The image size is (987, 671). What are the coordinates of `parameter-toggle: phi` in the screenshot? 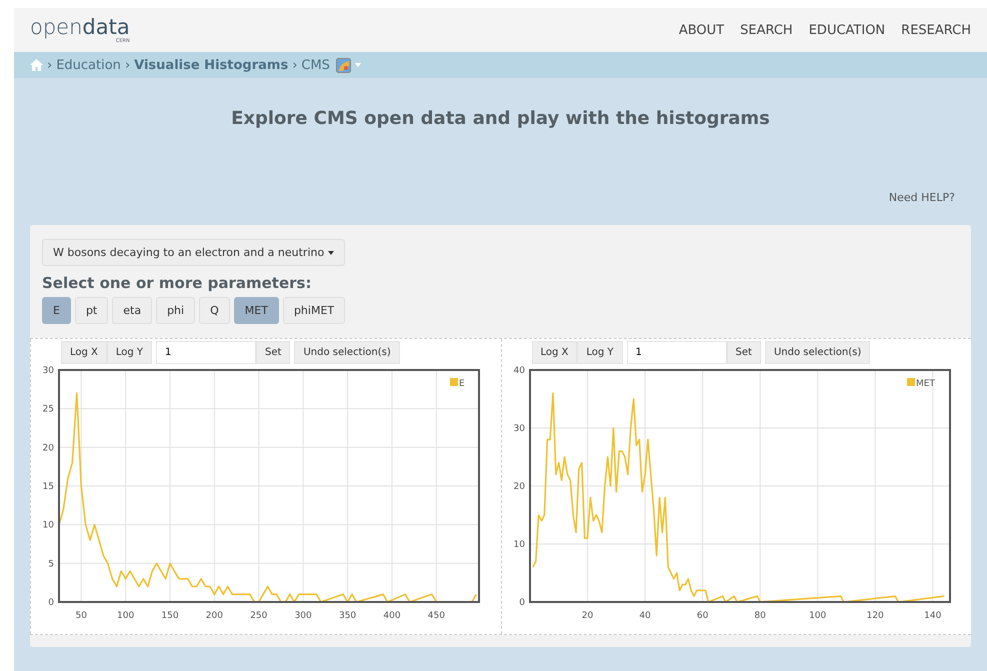 It's located at (176, 310).